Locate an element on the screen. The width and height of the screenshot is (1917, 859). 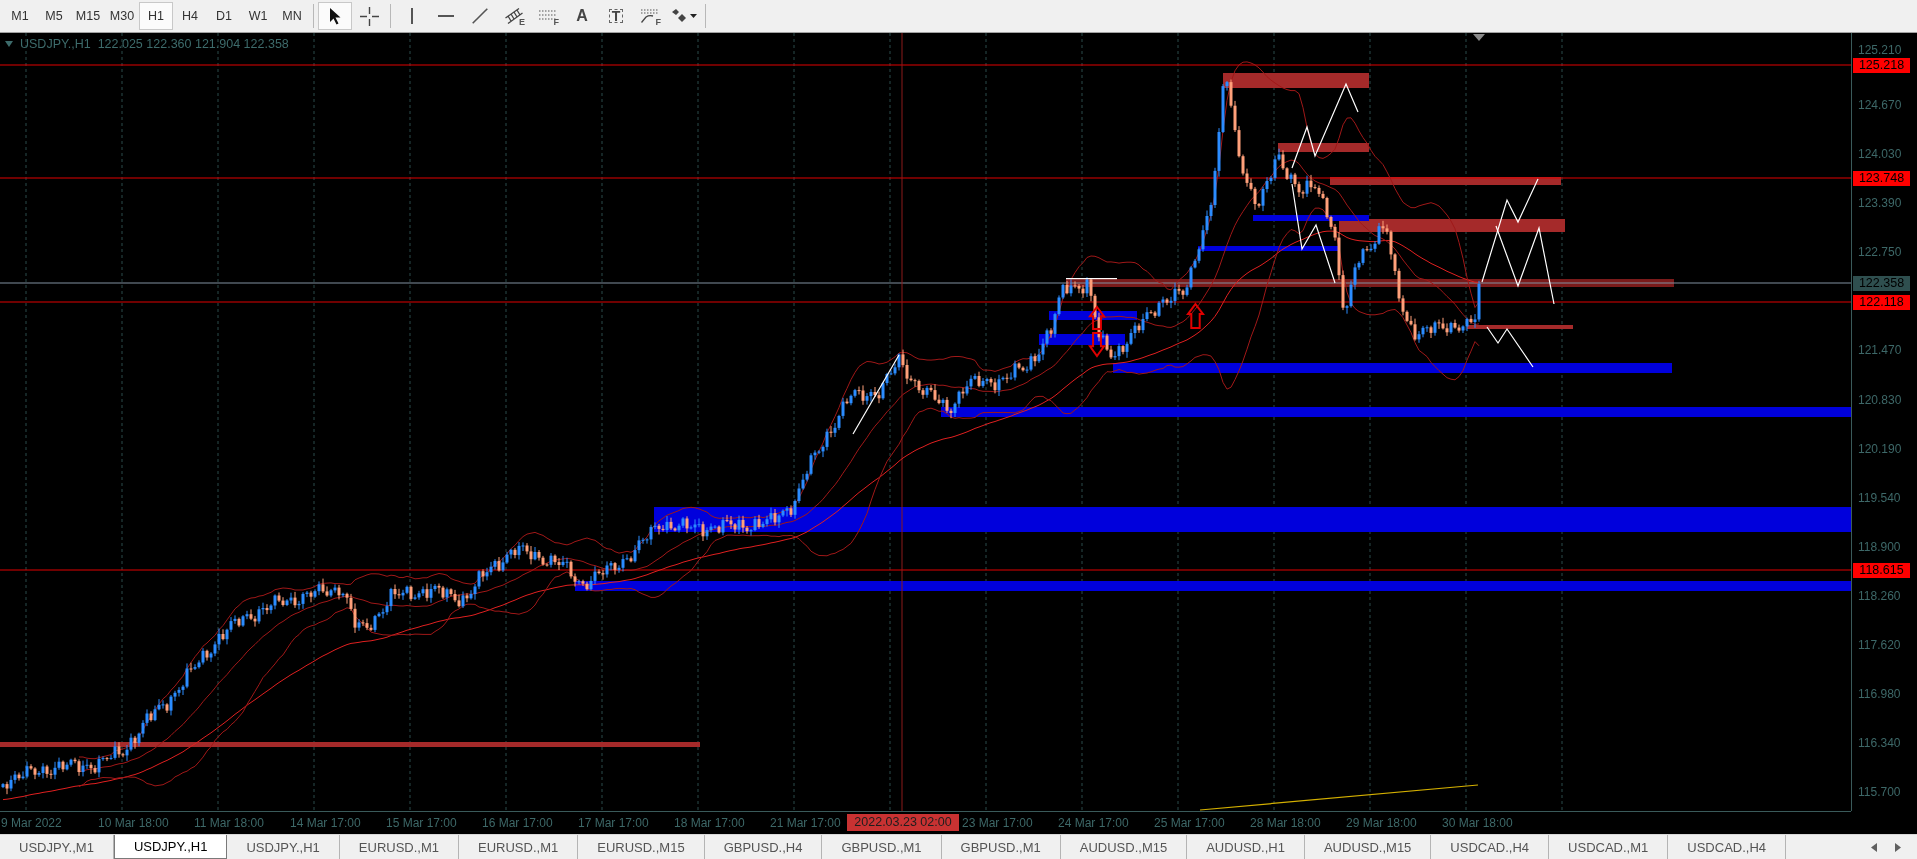
time-axis-label: 9 Mar 2022 is located at coordinates (31, 823).